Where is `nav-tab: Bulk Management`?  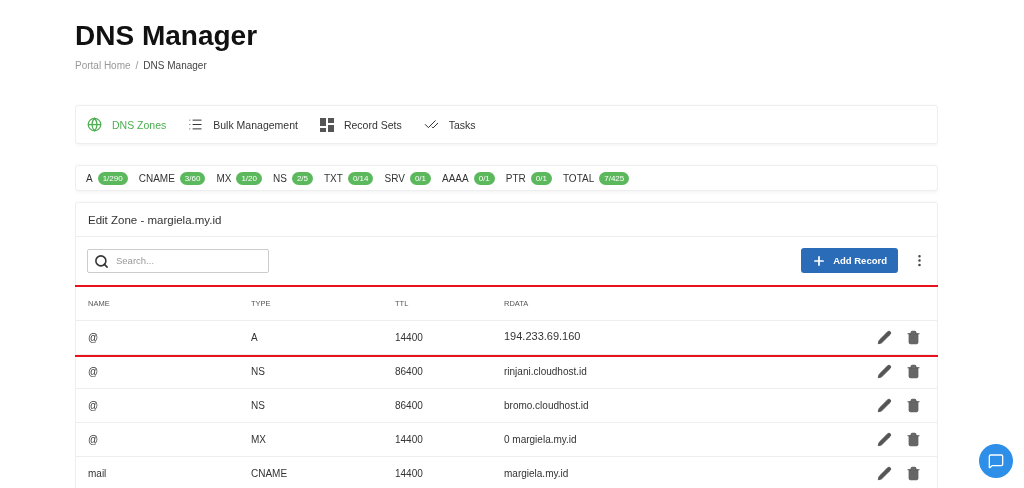
nav-tab: Bulk Management is located at coordinates (243, 124).